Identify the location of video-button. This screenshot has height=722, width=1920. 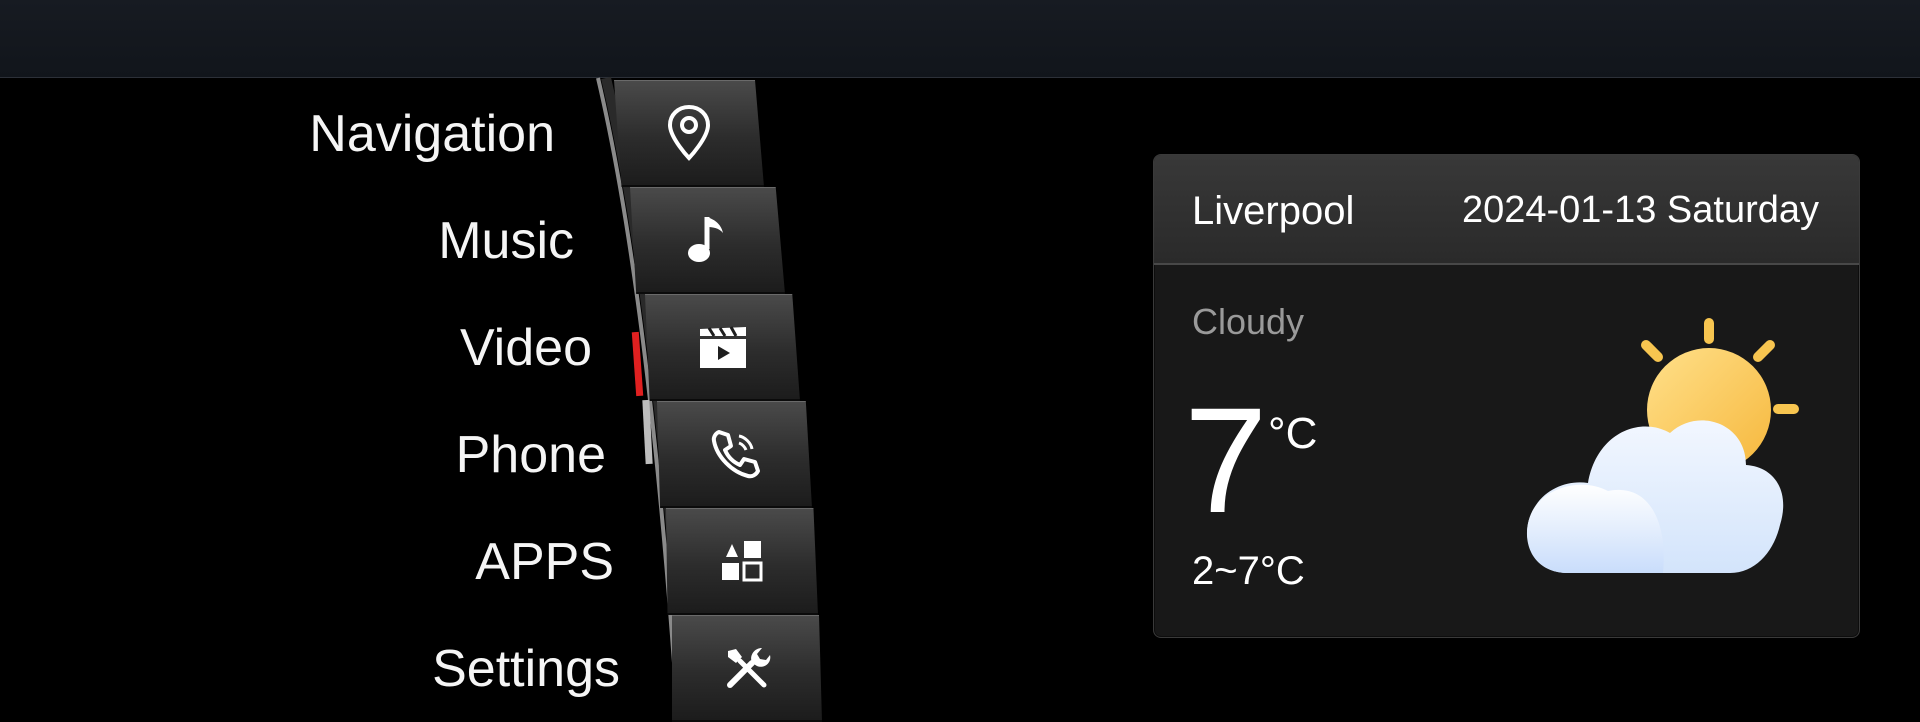
(722, 347).